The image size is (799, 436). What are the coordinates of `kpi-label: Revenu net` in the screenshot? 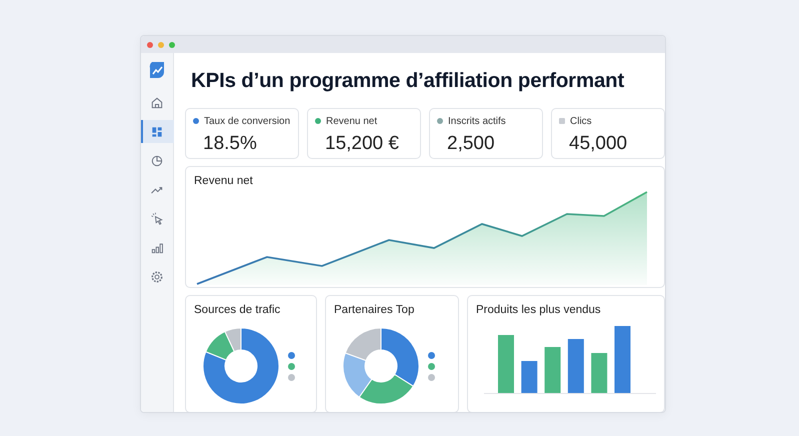 It's located at (352, 121).